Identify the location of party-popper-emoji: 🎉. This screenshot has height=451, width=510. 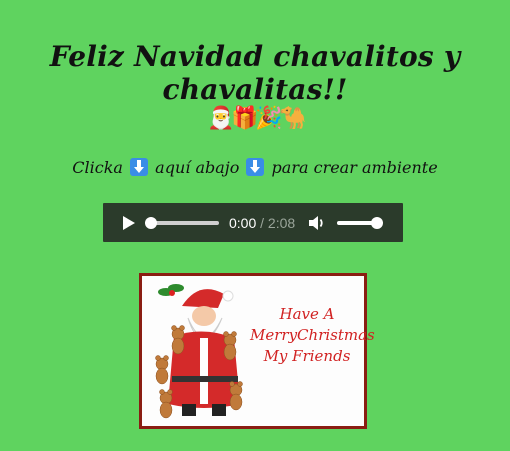
(269, 118).